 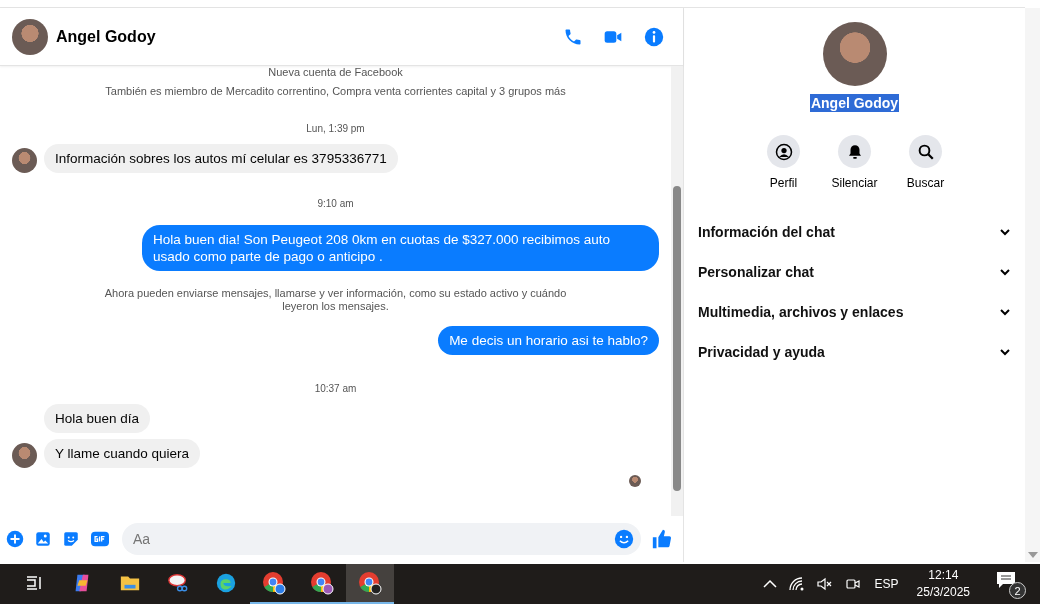 I want to click on task-view-icon, so click(x=34, y=583).